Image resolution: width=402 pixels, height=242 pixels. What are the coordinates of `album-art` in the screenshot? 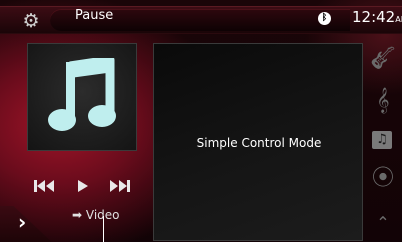 It's located at (82, 97).